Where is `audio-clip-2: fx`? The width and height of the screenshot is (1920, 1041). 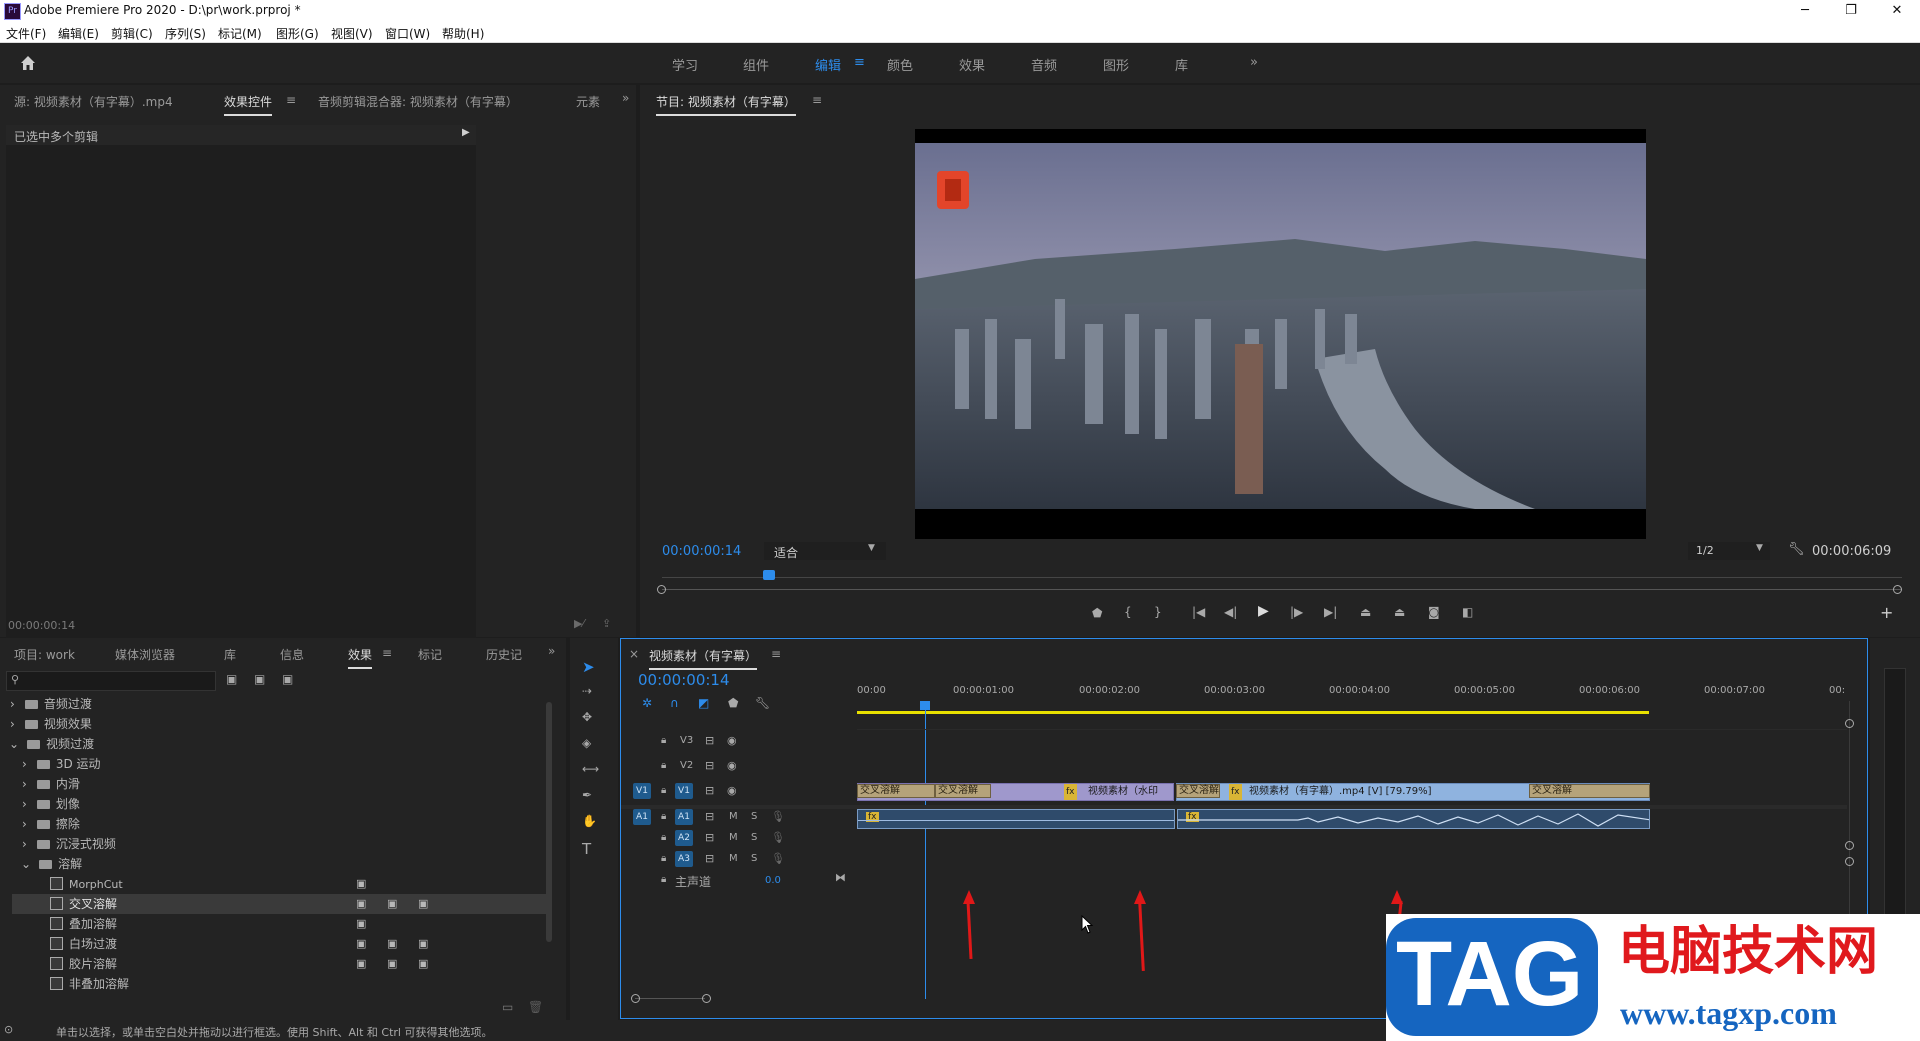
audio-clip-2: fx is located at coordinates (1413, 819).